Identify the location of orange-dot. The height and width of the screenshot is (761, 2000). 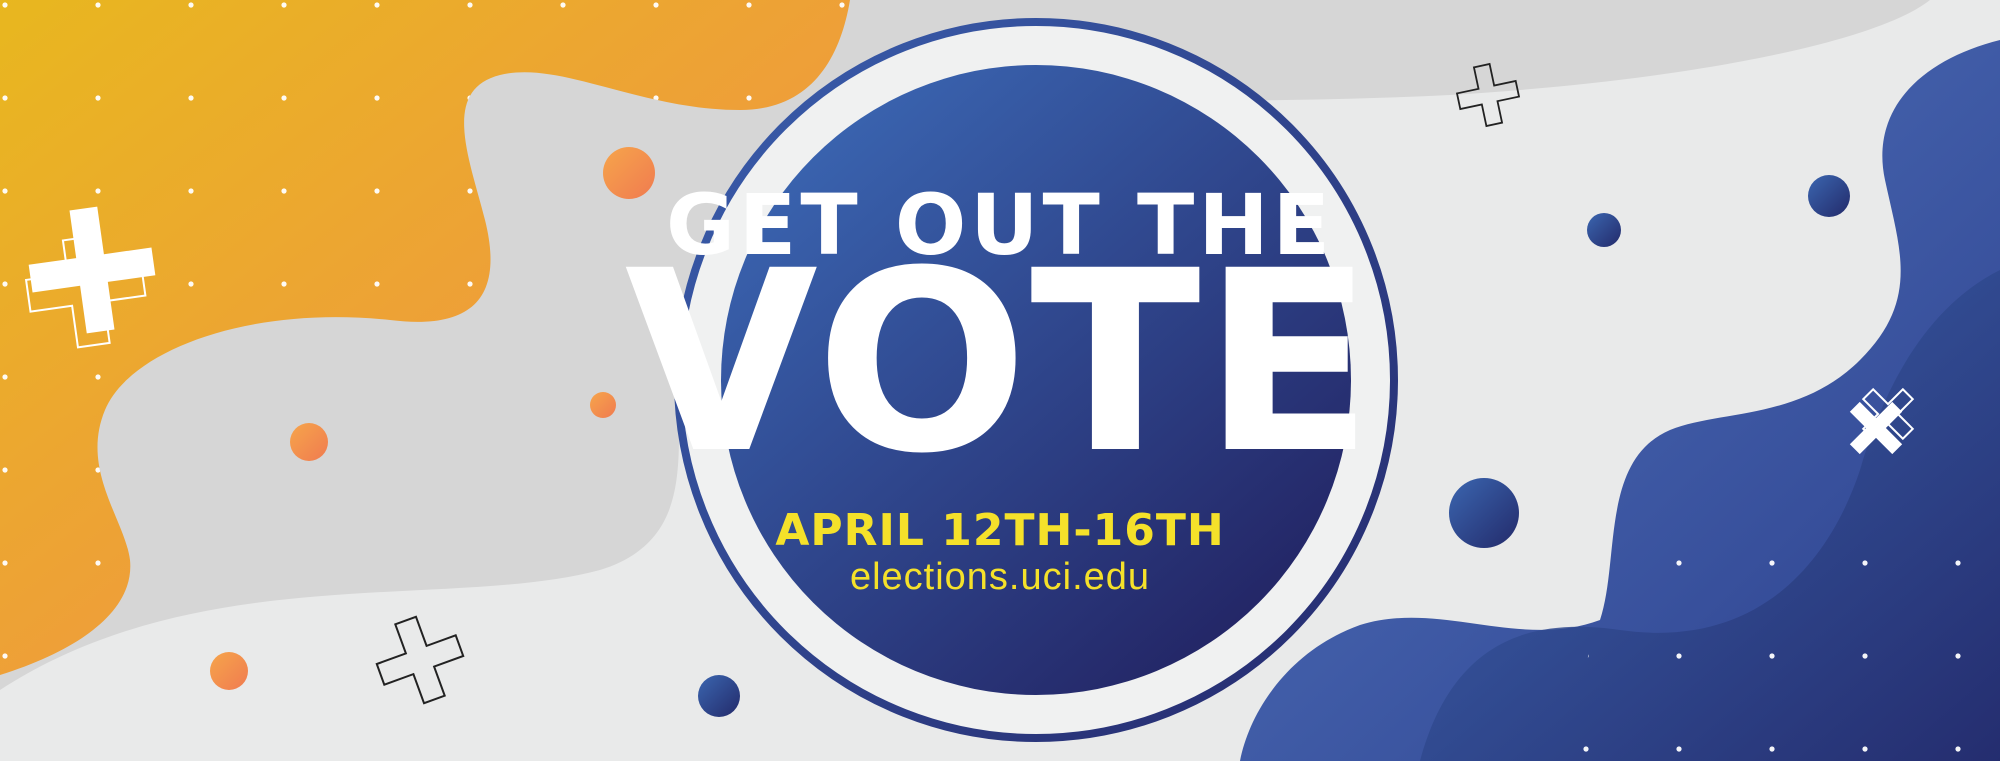
(229, 671).